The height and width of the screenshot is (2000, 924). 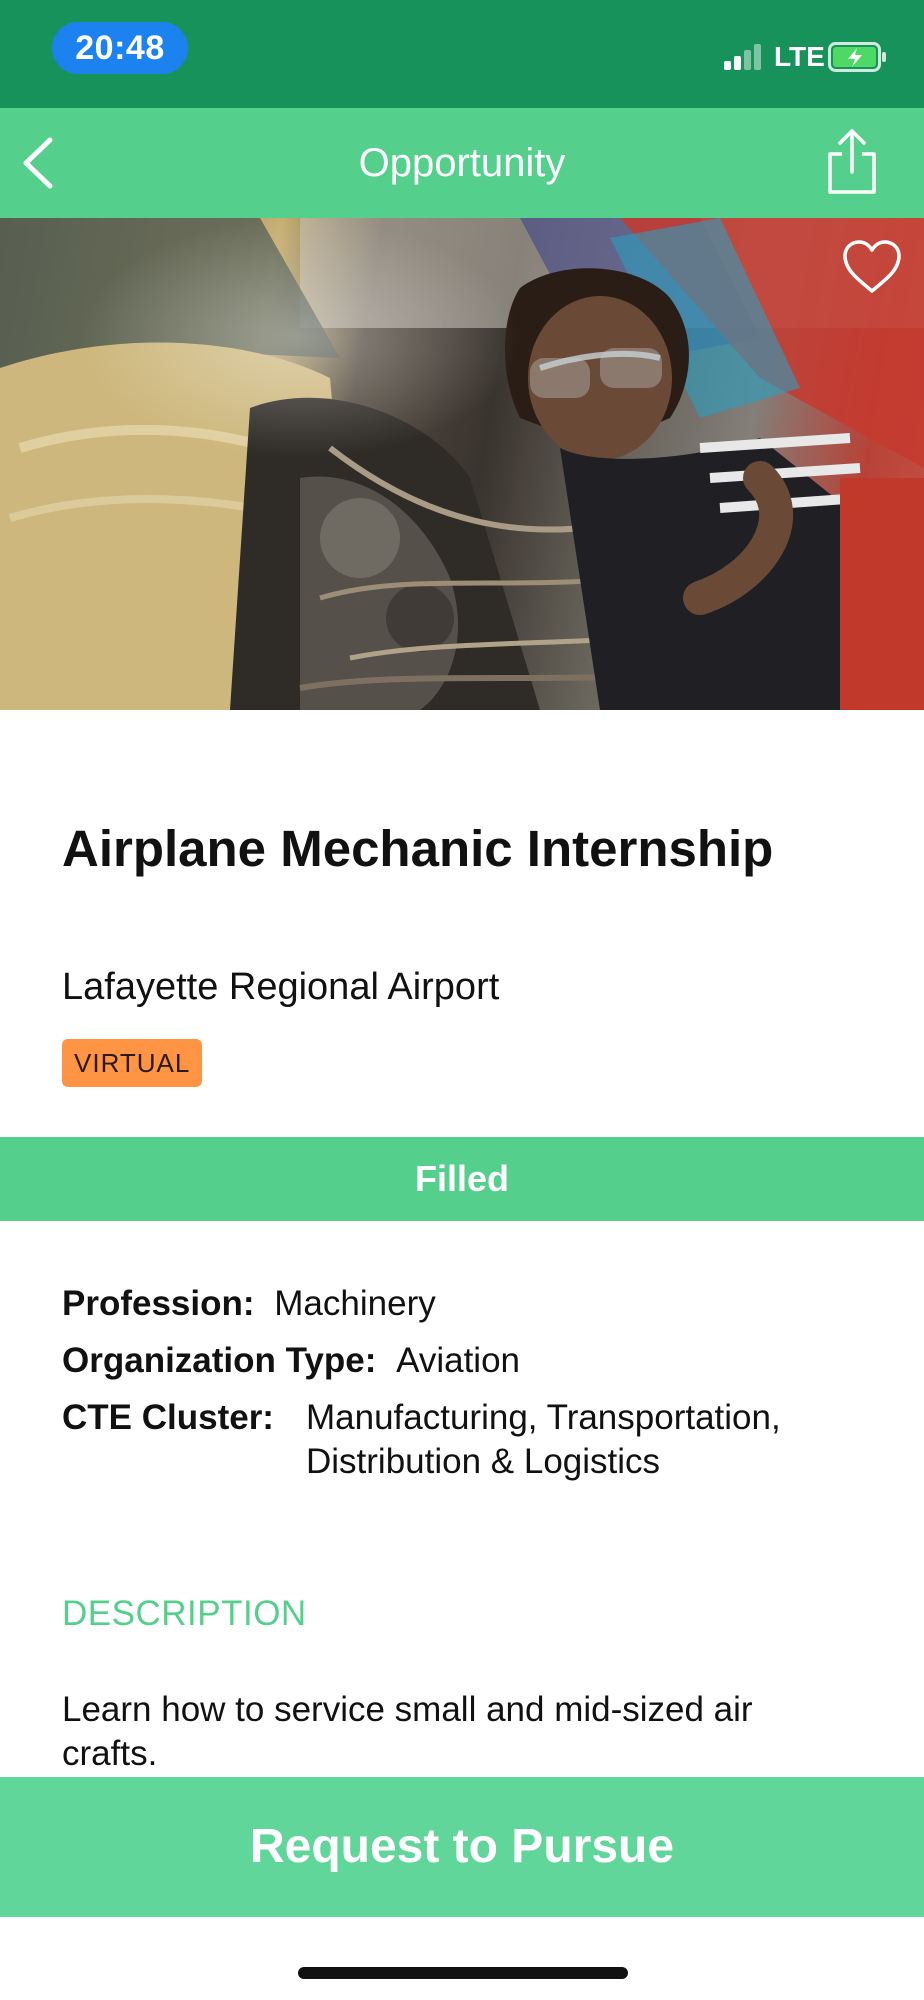 I want to click on page-title: Opportunity, so click(x=462, y=163).